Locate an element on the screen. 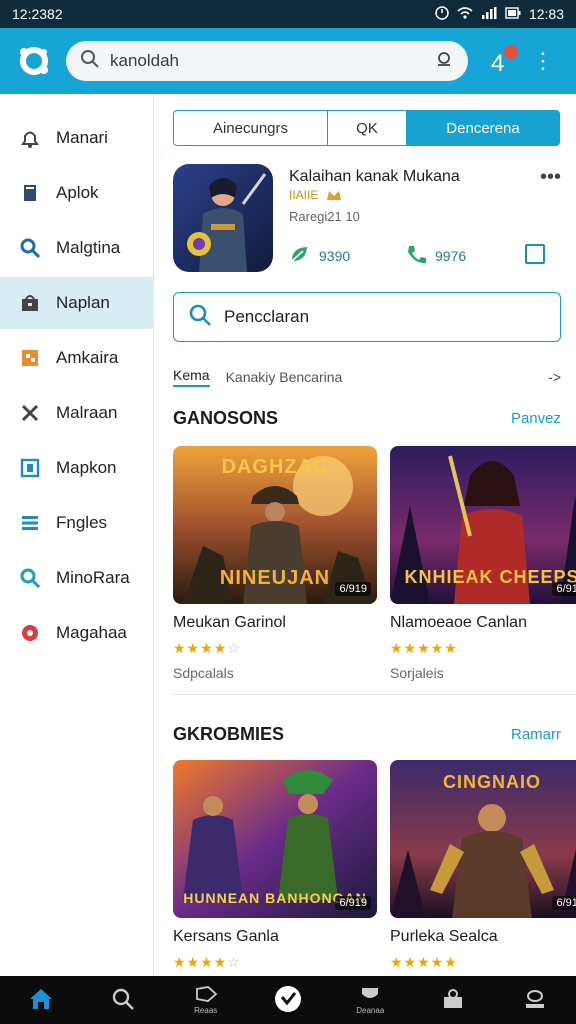  bottom-nav-item-4: Deanaa is located at coordinates (370, 1000).